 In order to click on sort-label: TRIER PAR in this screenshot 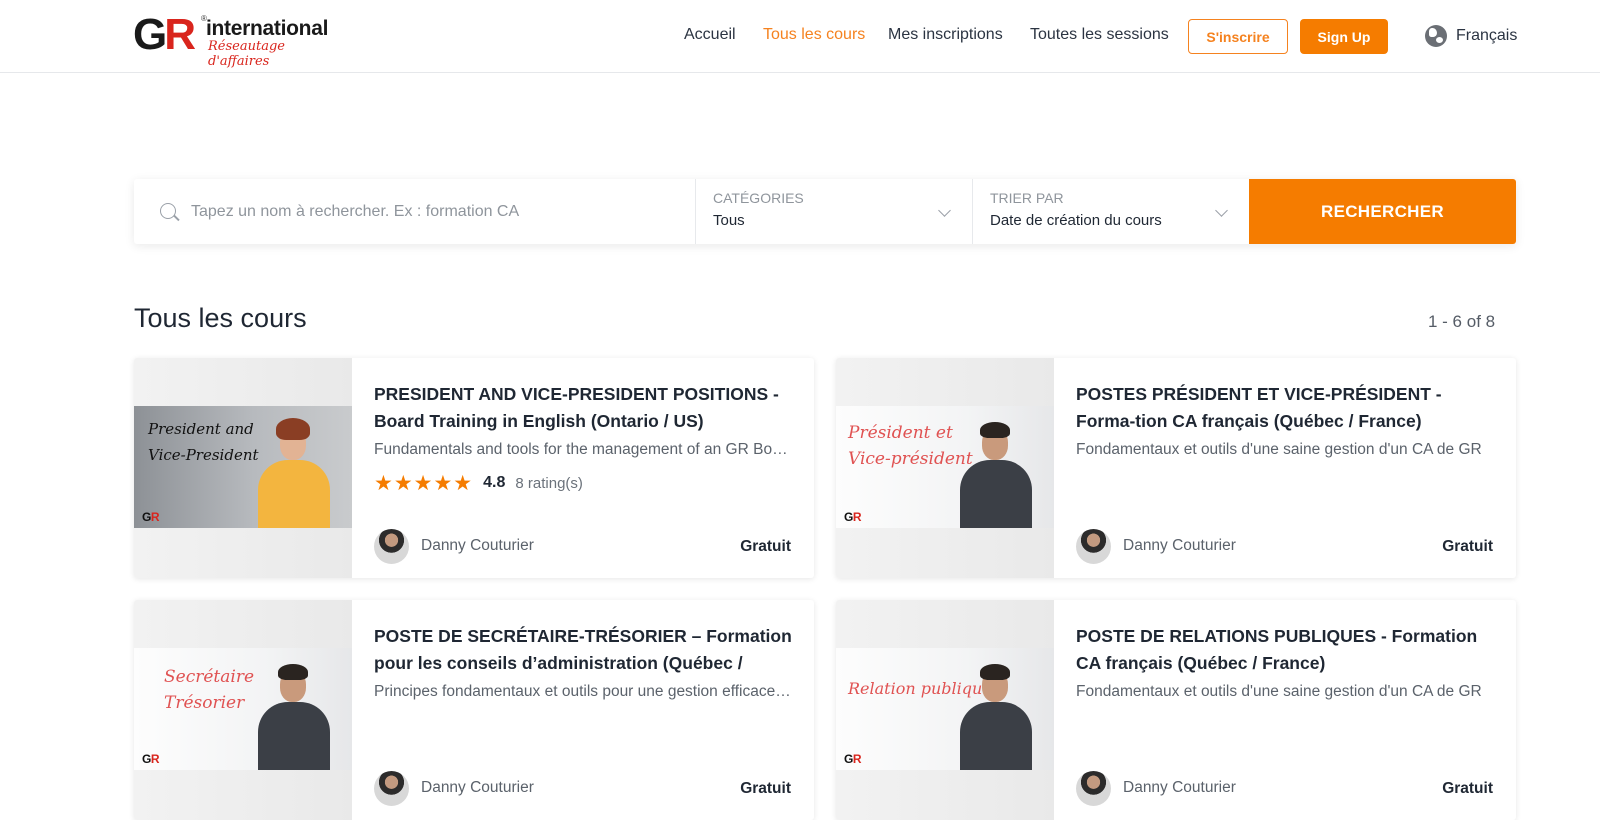, I will do `click(1027, 198)`.